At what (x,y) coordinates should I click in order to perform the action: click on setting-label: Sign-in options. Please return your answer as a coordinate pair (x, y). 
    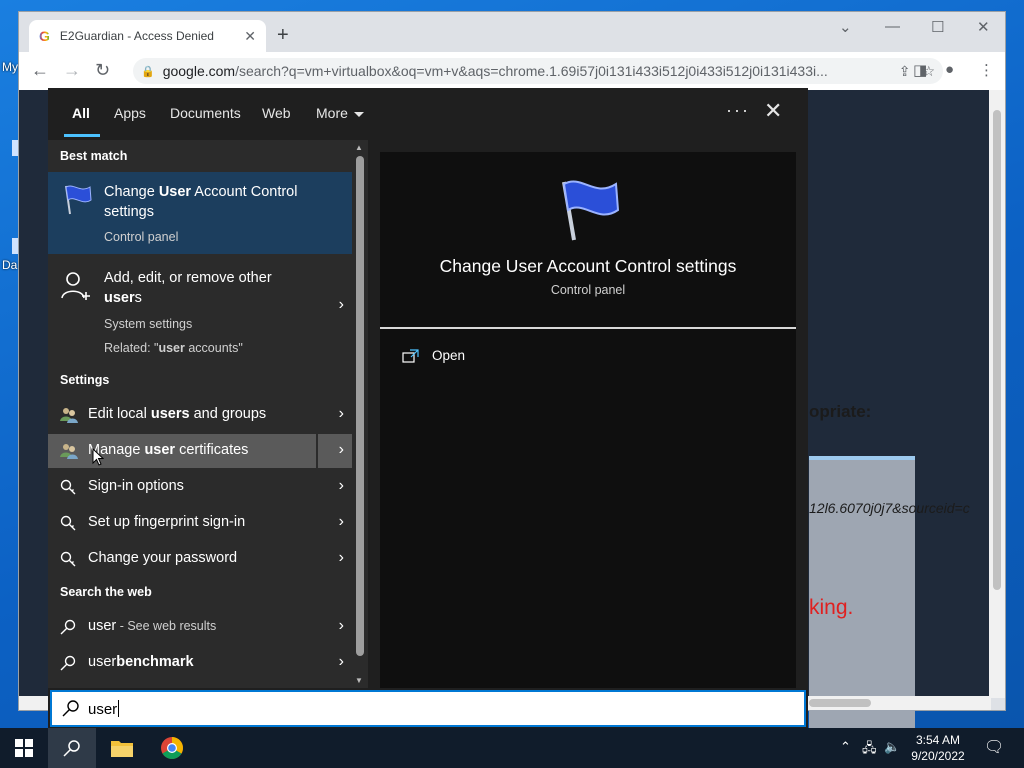
    Looking at the image, I should click on (136, 486).